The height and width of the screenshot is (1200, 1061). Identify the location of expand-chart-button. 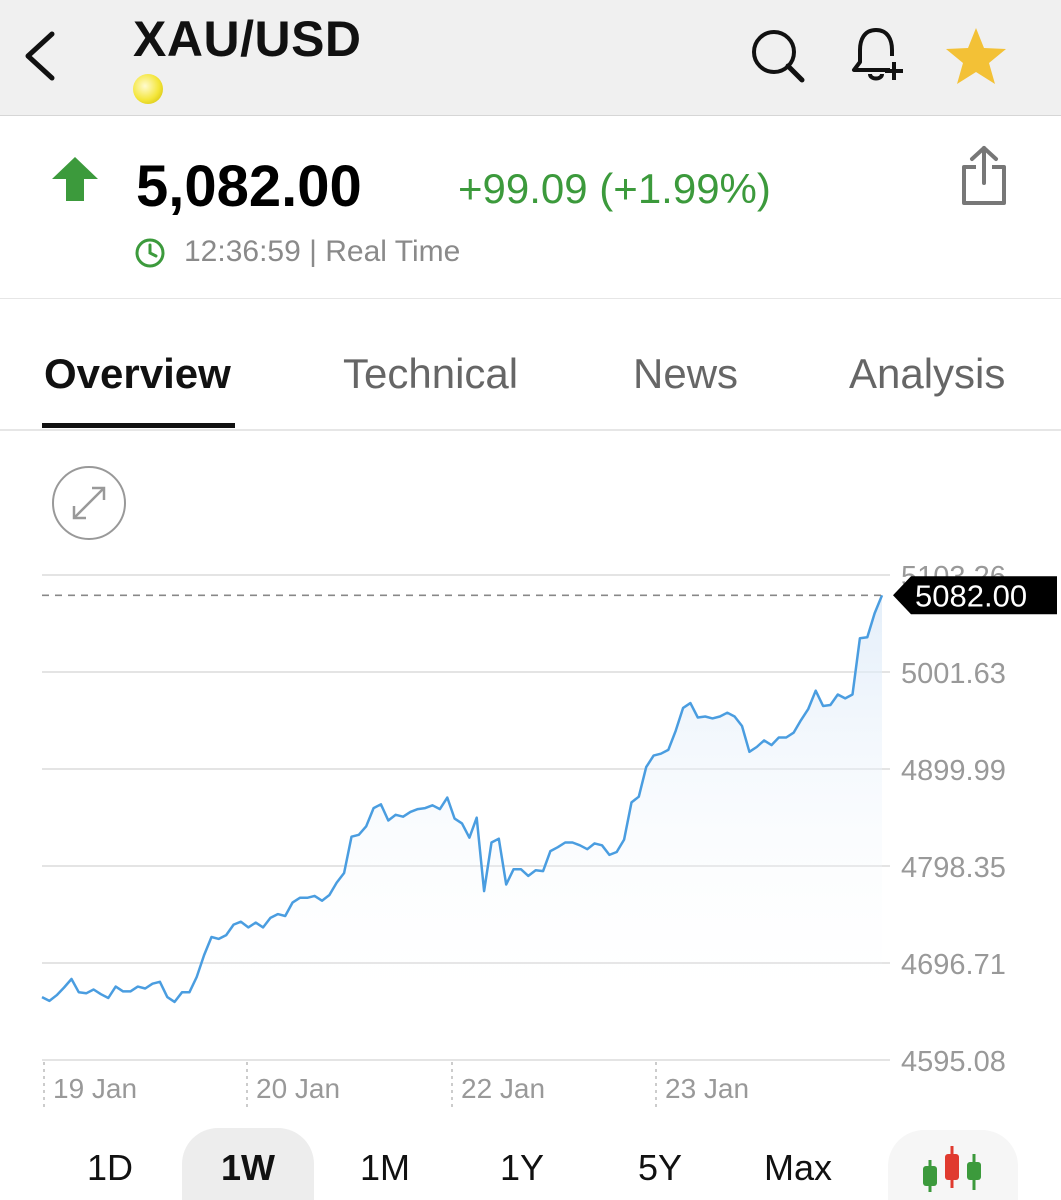
(89, 503).